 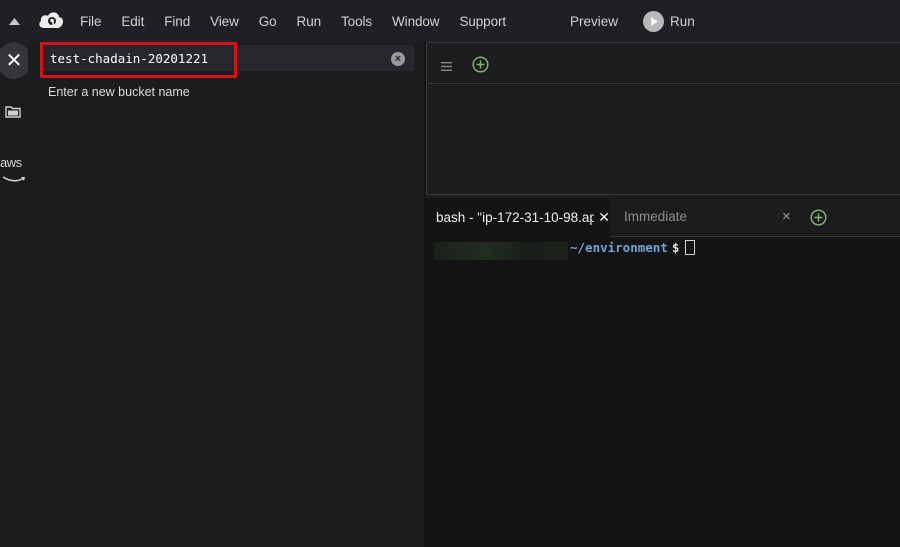 I want to click on terminal-cursor, so click(x=690, y=247).